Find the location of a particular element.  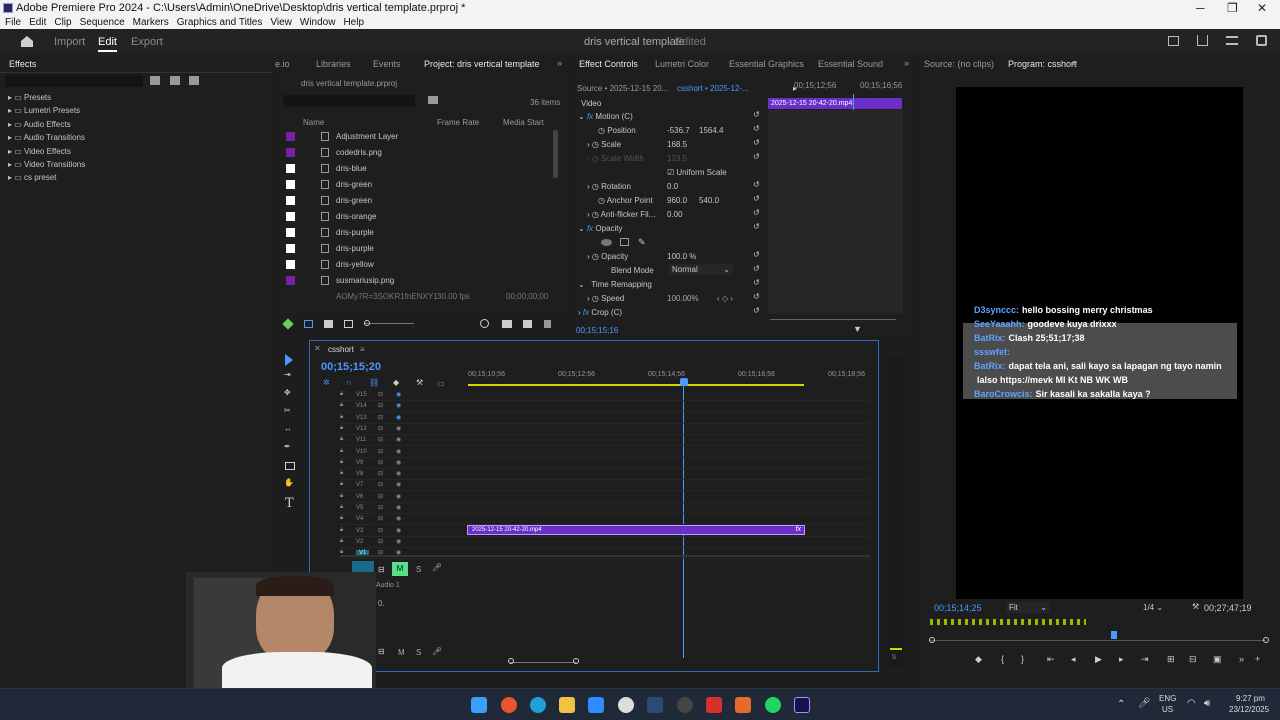

track-label: V6 is located at coordinates (359, 497).